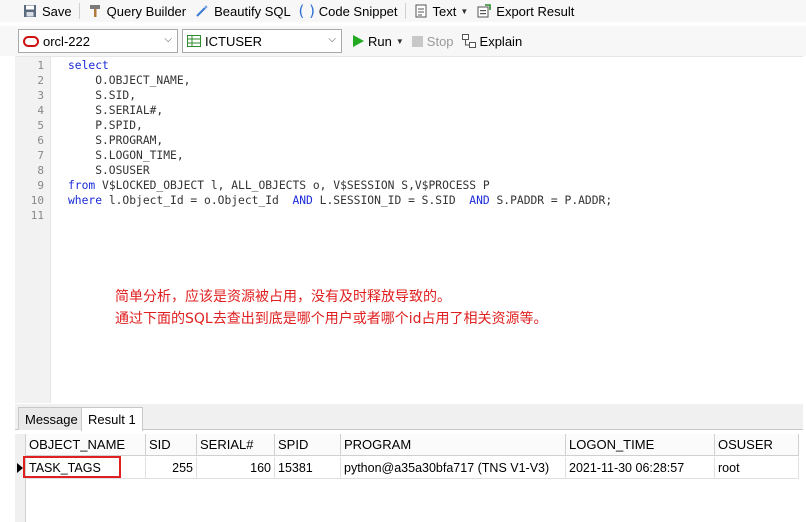 This screenshot has width=806, height=522. I want to click on column-header: SID, so click(171, 445).